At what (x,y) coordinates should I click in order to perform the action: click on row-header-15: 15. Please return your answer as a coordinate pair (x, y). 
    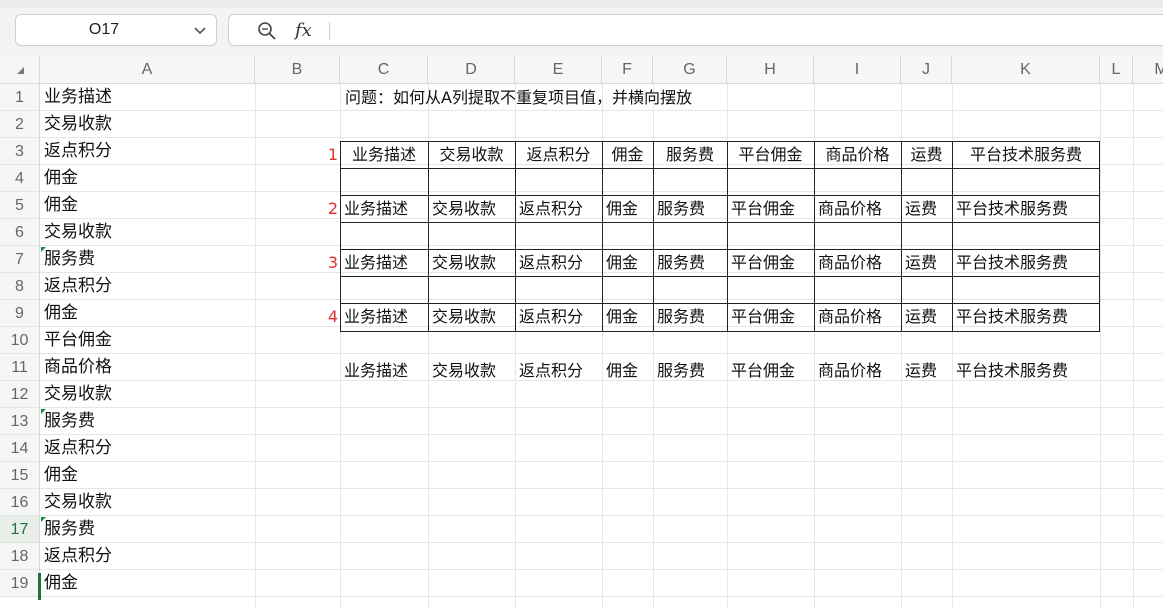
    Looking at the image, I should click on (20, 475).